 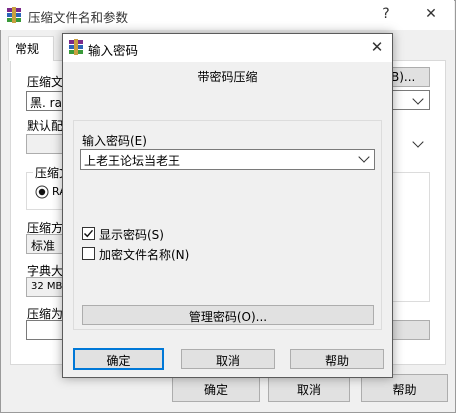 What do you see at coordinates (46, 144) in the screenshot?
I see `profile-button` at bounding box center [46, 144].